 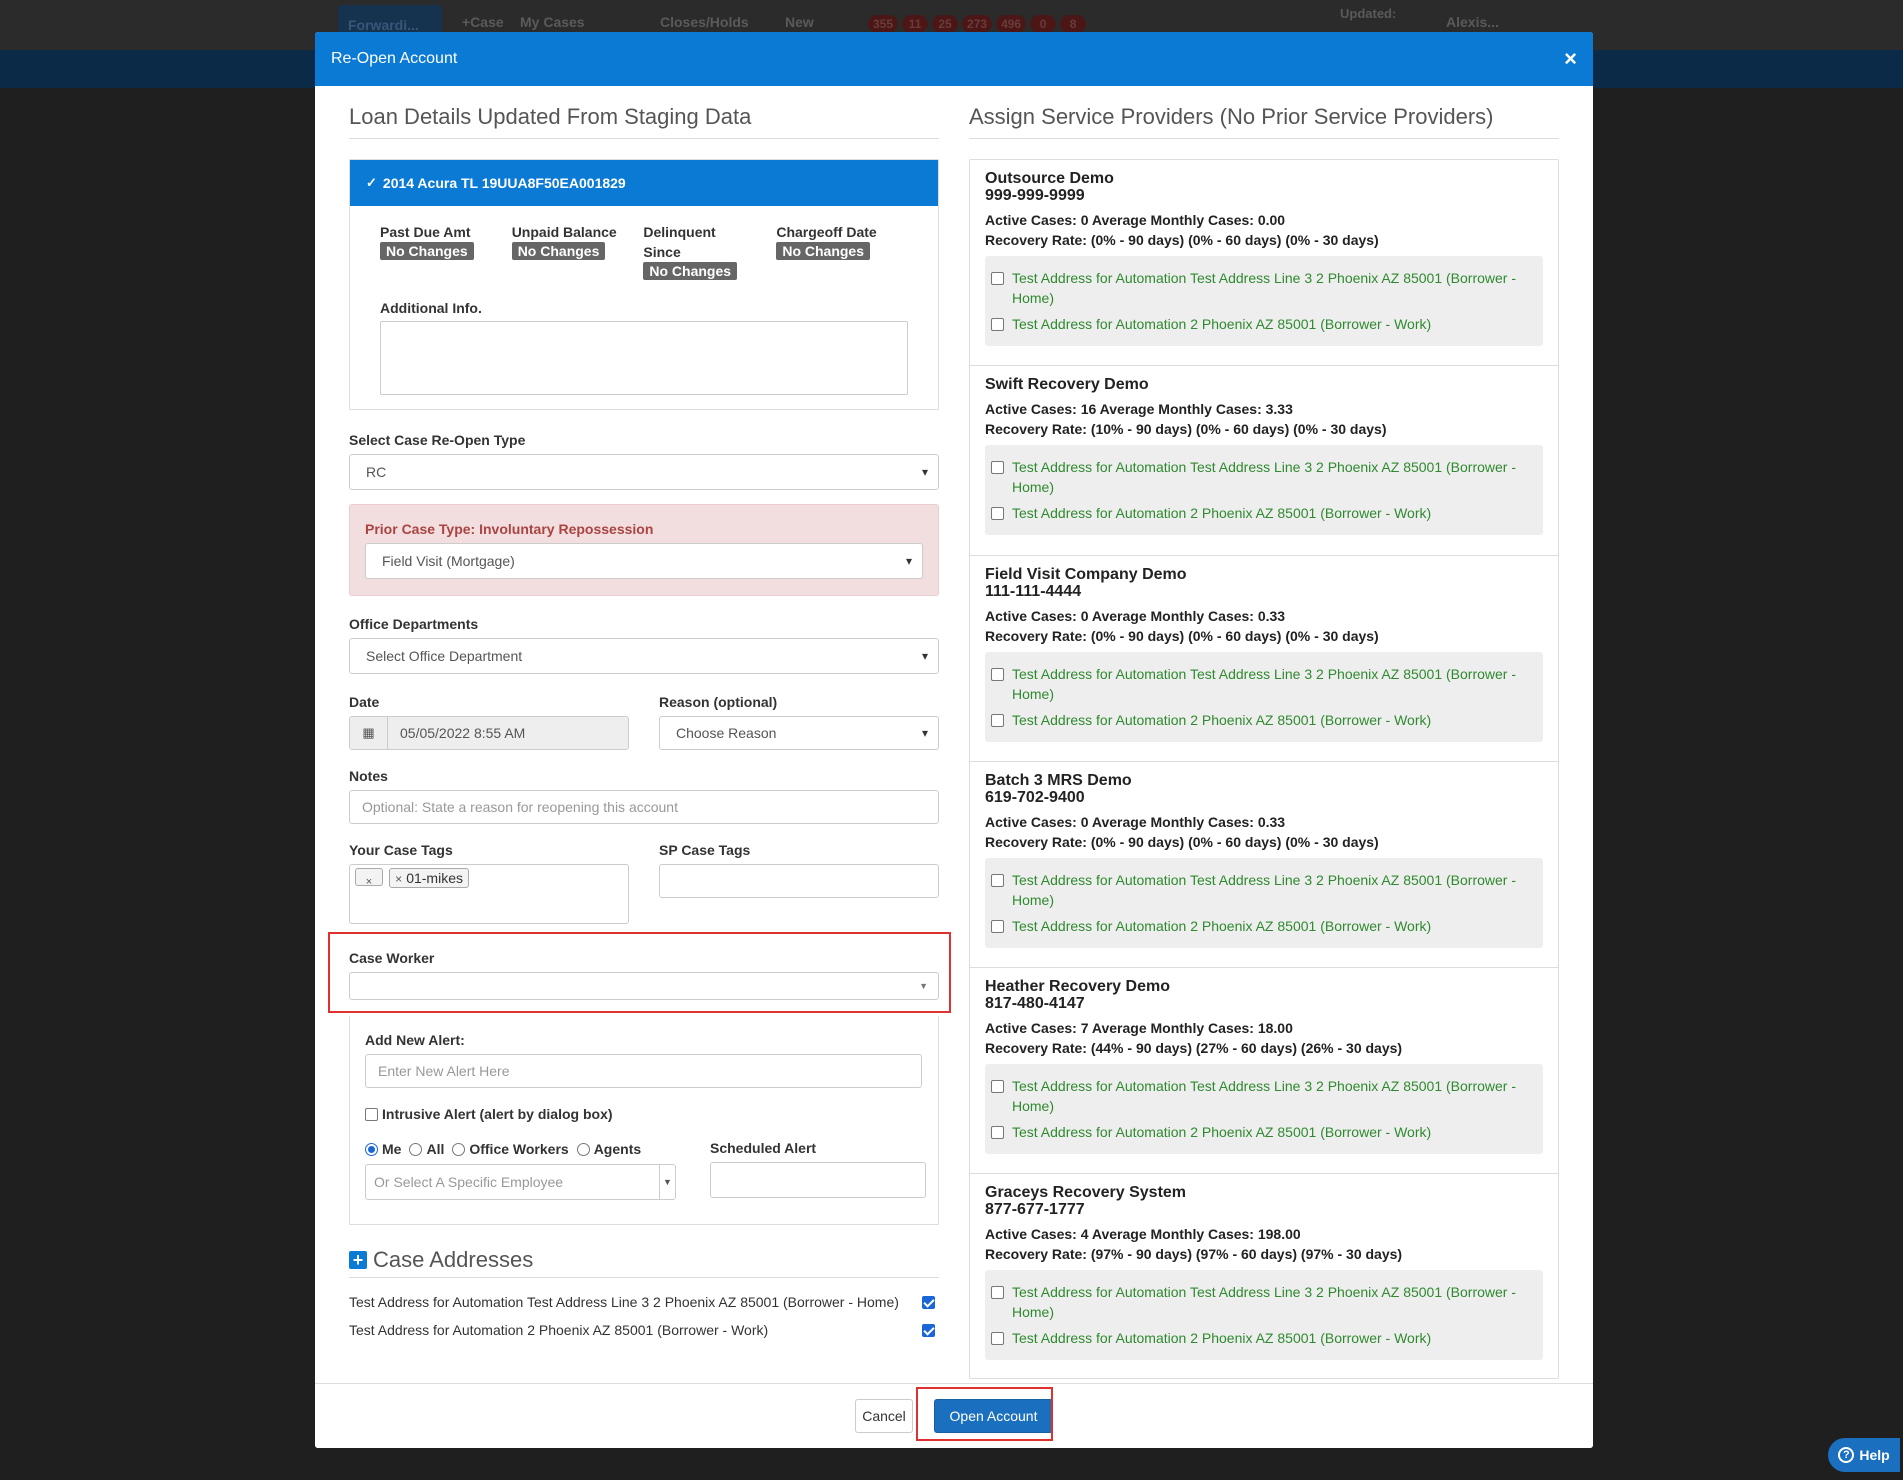 I want to click on help-button: ? Help, so click(x=1864, y=1455).